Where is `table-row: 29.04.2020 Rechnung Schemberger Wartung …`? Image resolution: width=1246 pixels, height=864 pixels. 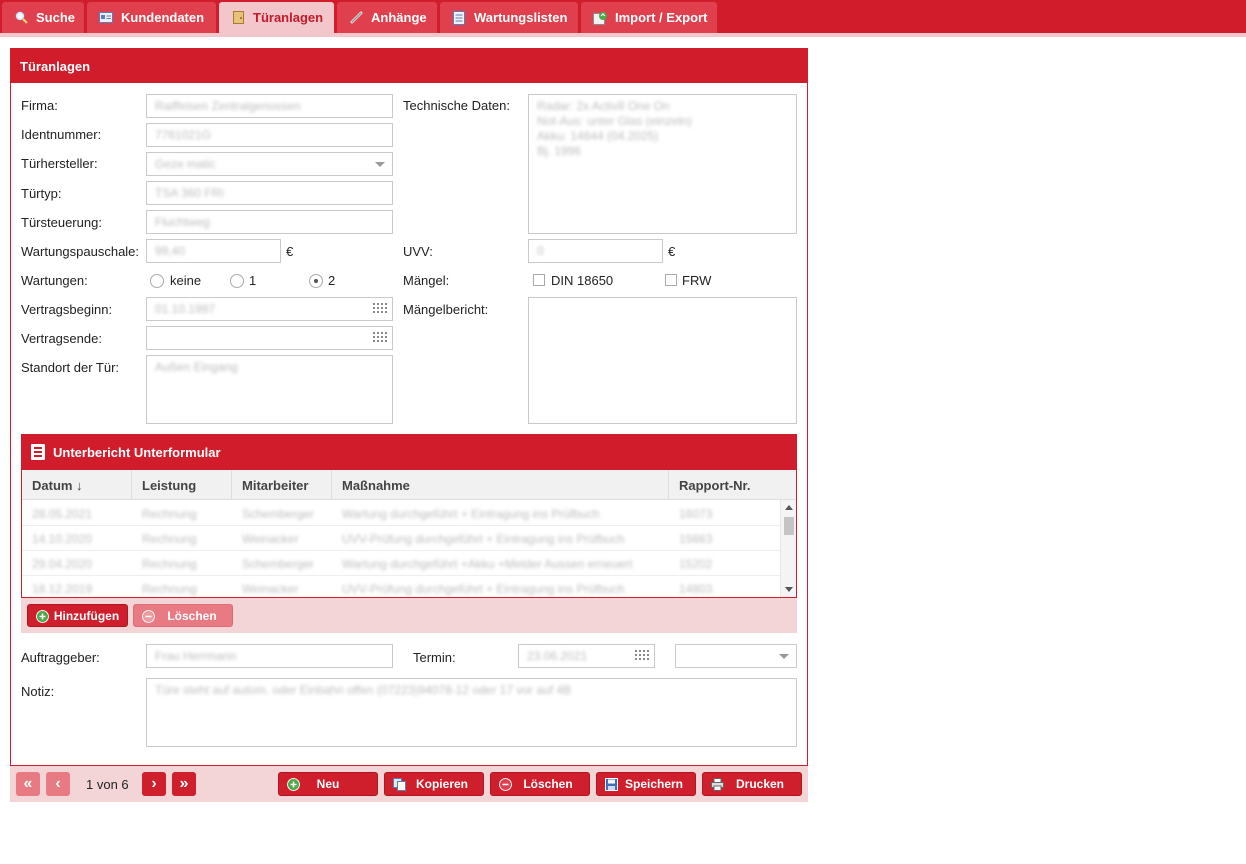
table-row: 29.04.2020 Rechnung Schemberger Wartung … is located at coordinates (401, 563).